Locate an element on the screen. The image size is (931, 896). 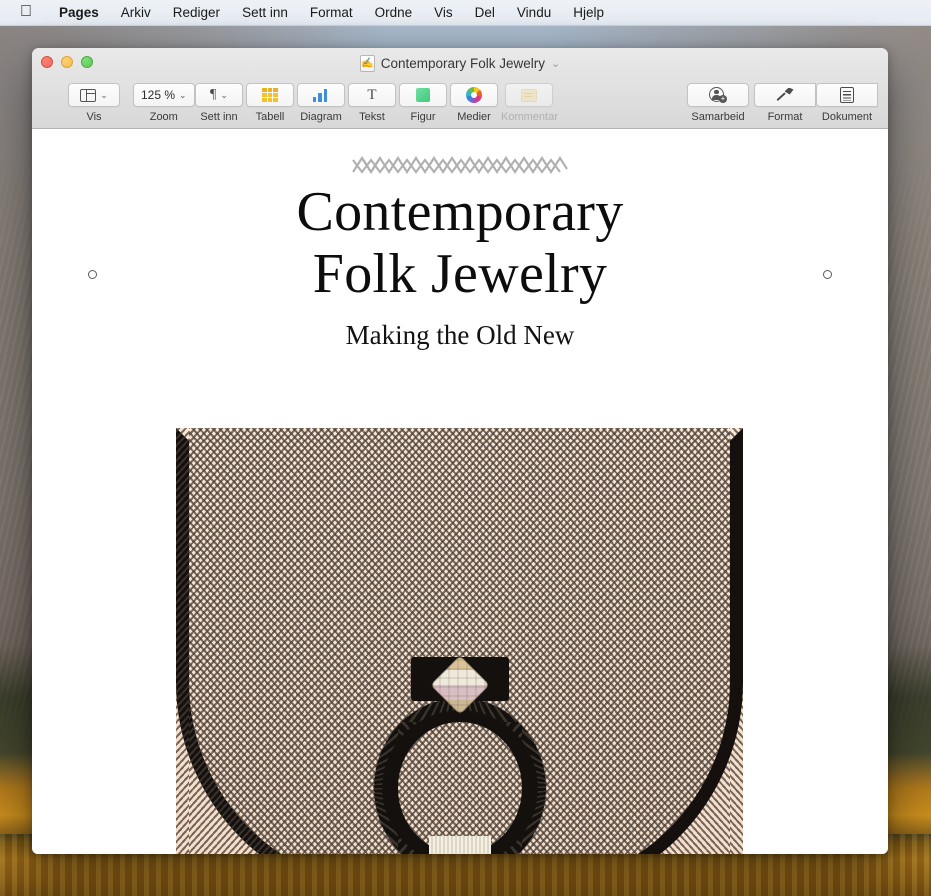
toolbar-group-view: ⌄ Vis is located at coordinates (94, 103).